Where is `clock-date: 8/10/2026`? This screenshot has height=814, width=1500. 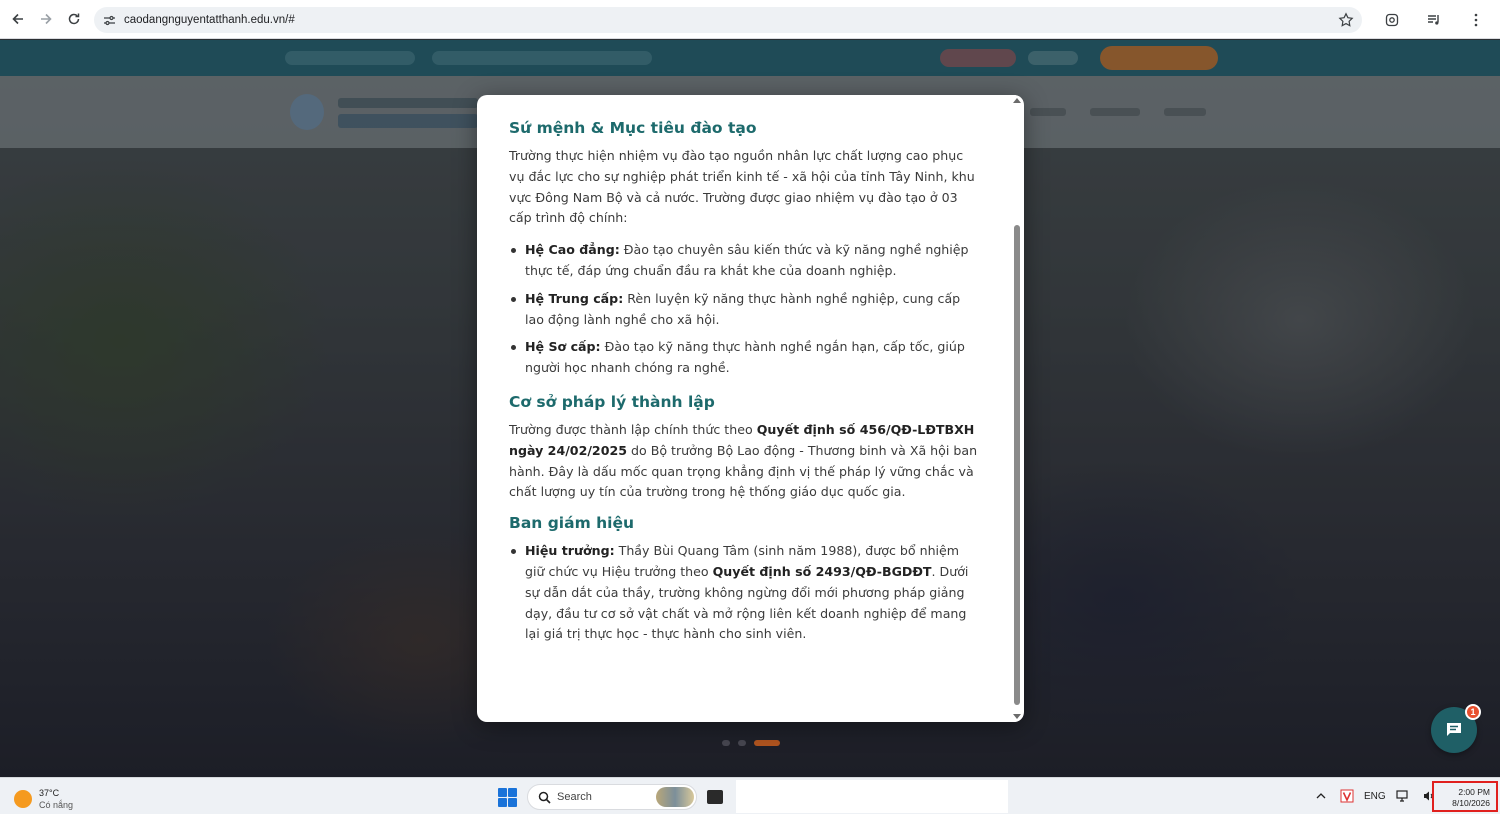
clock-date: 8/10/2026 is located at coordinates (1471, 803).